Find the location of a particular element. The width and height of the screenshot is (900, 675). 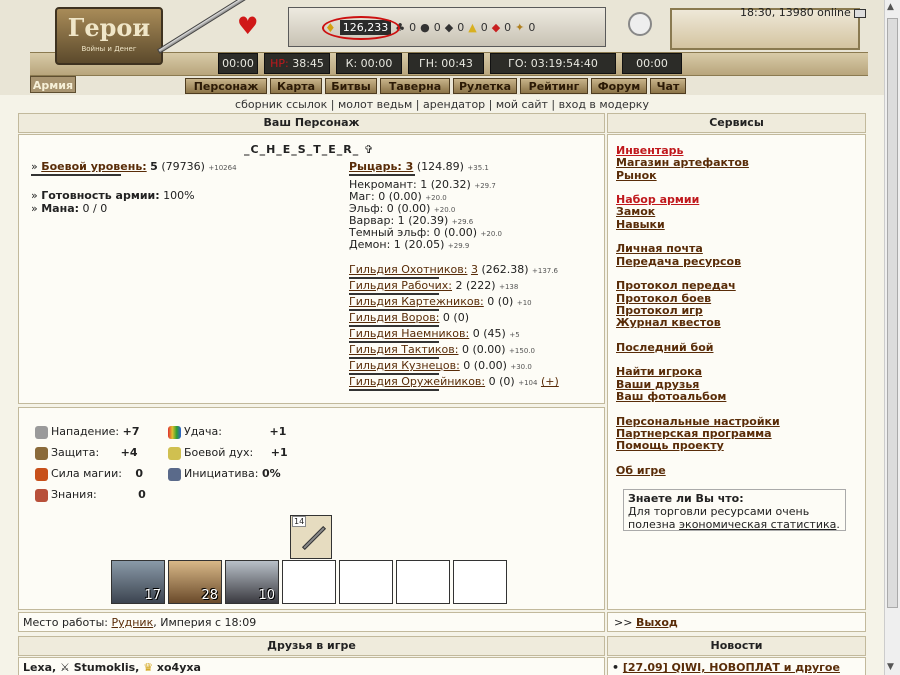

nav-roulette: Рулетка is located at coordinates (485, 86).